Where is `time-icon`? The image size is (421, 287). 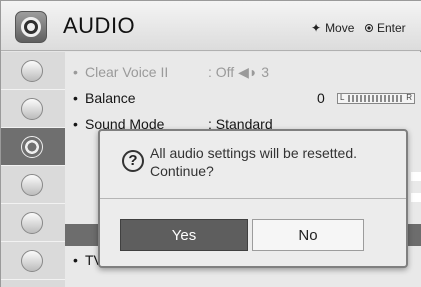
time-icon is located at coordinates (32, 185).